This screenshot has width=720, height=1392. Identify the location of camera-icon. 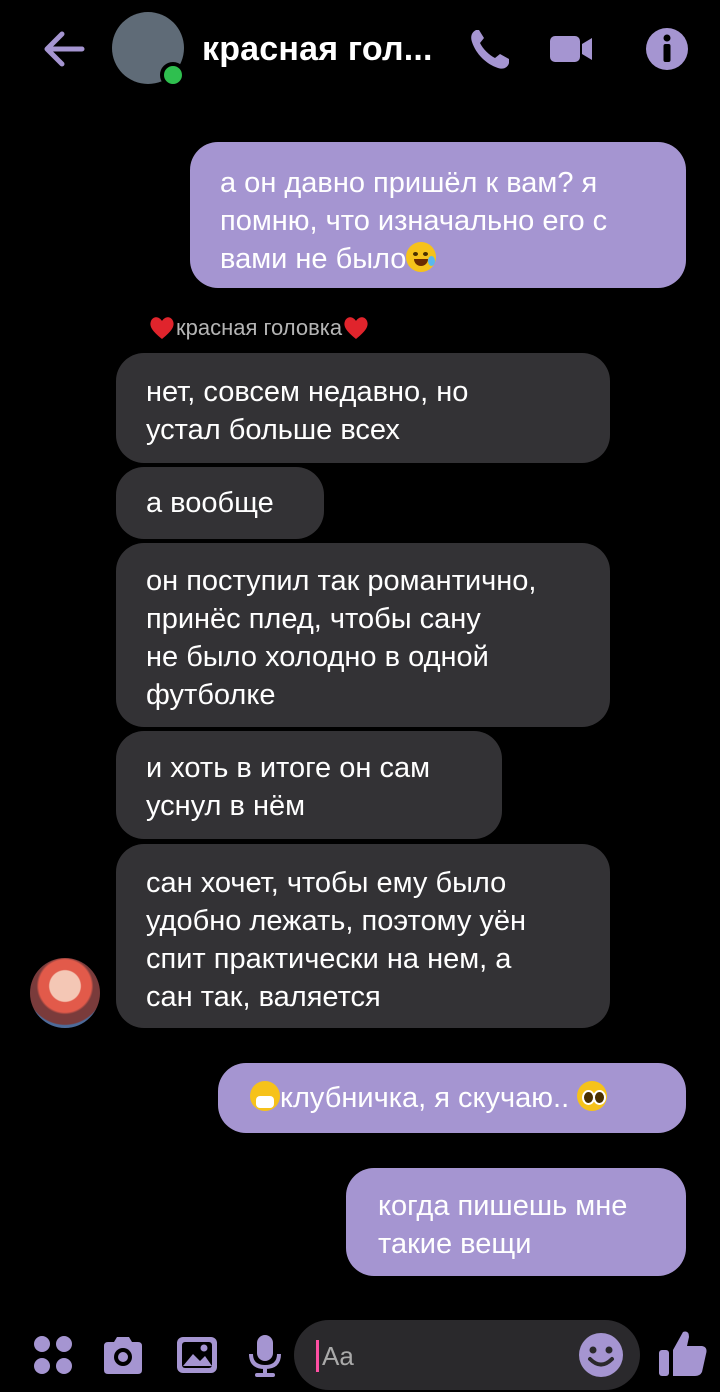
(123, 1355).